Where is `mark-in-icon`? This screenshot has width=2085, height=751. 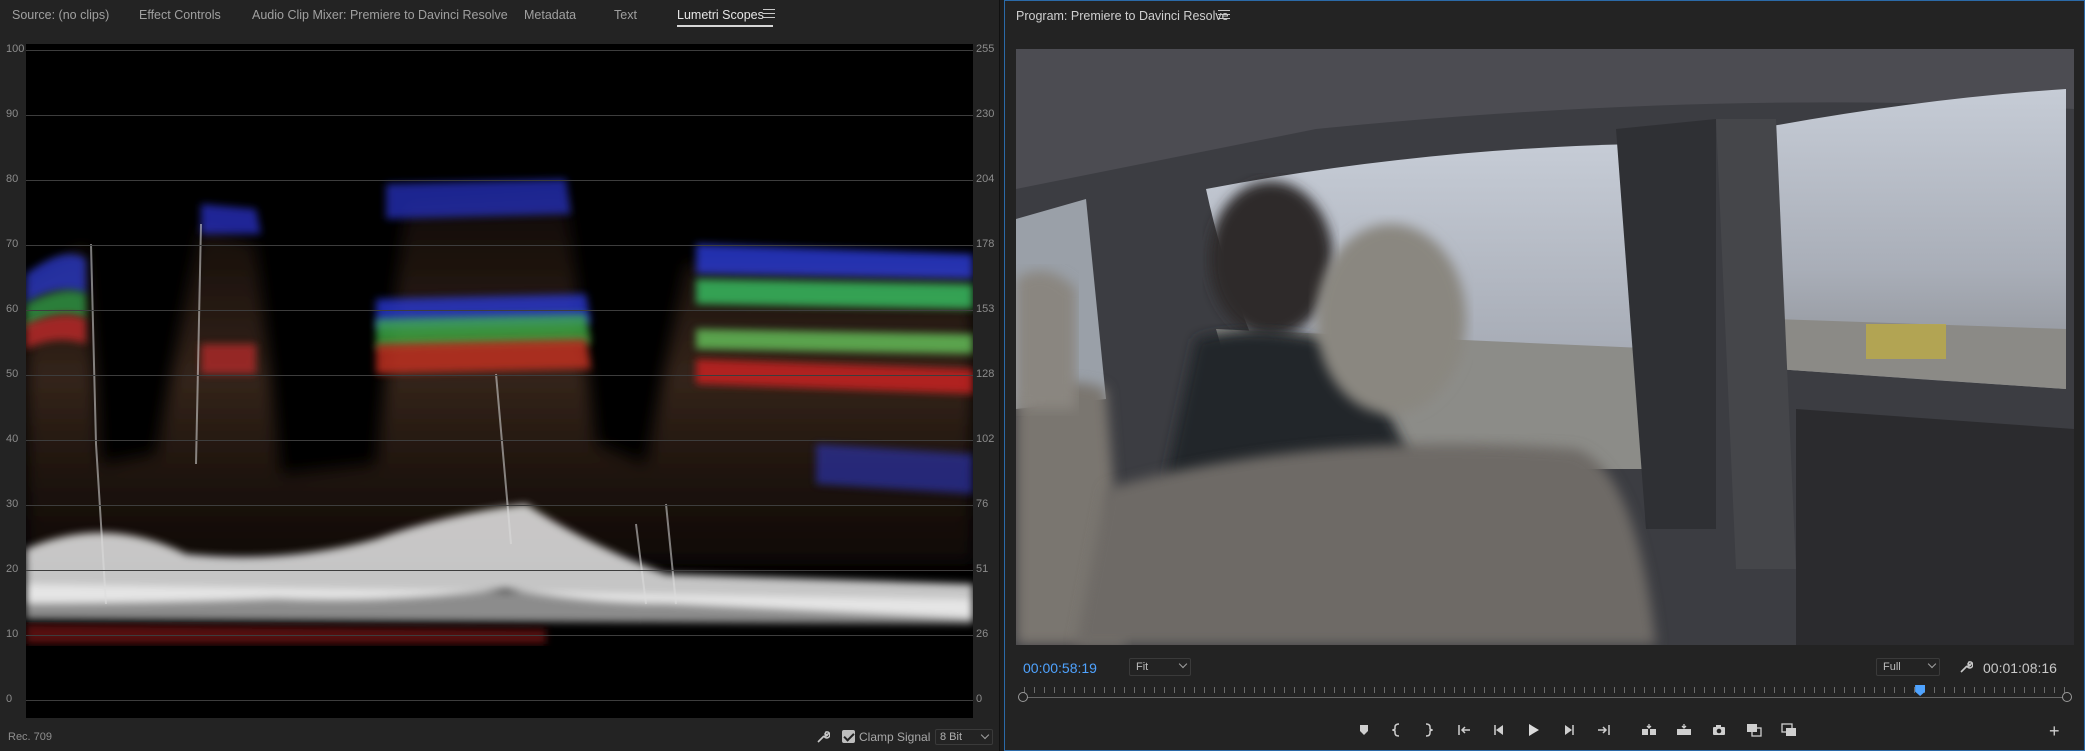 mark-in-icon is located at coordinates (1397, 730).